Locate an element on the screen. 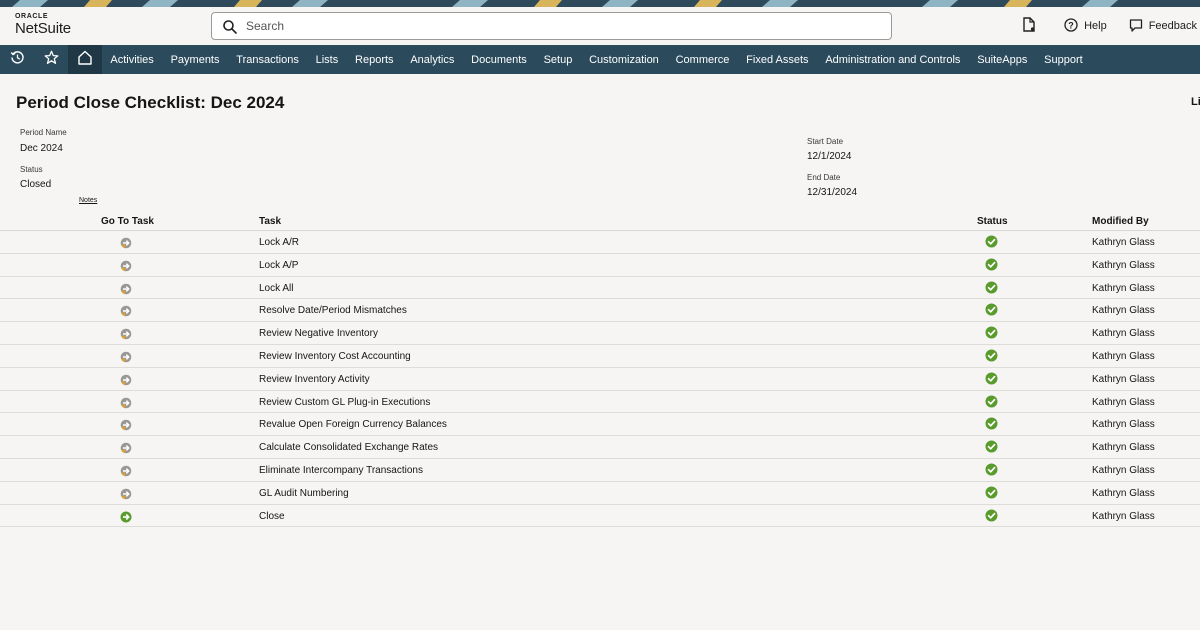 This screenshot has height=630, width=1200. period-name-label: Period Name is located at coordinates (43, 132).